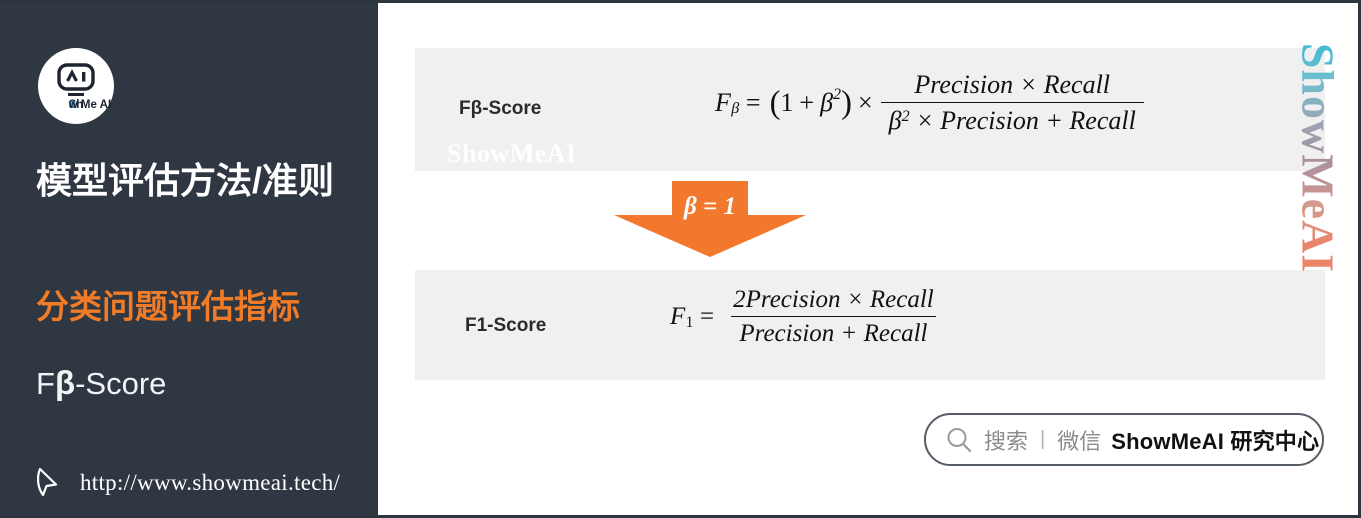 Image resolution: width=1361 pixels, height=518 pixels. I want to click on search-placeholder: 搜索, so click(1006, 441).